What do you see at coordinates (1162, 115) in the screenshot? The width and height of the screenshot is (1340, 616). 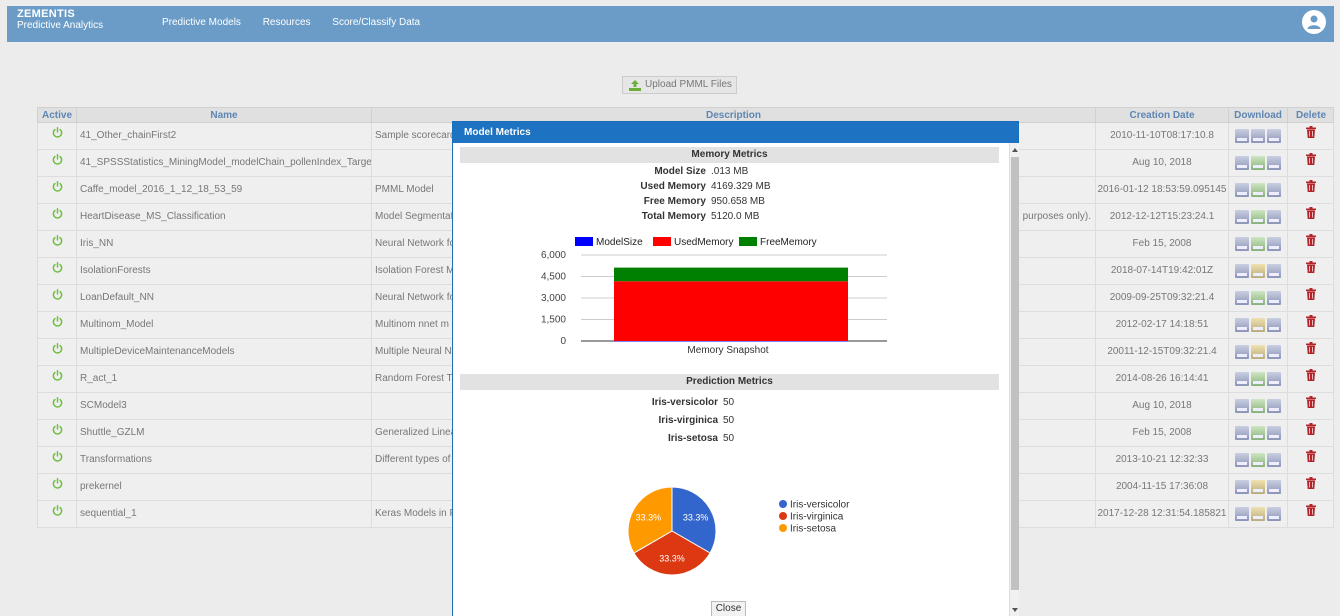 I see `col-creation-date: Creation Date` at bounding box center [1162, 115].